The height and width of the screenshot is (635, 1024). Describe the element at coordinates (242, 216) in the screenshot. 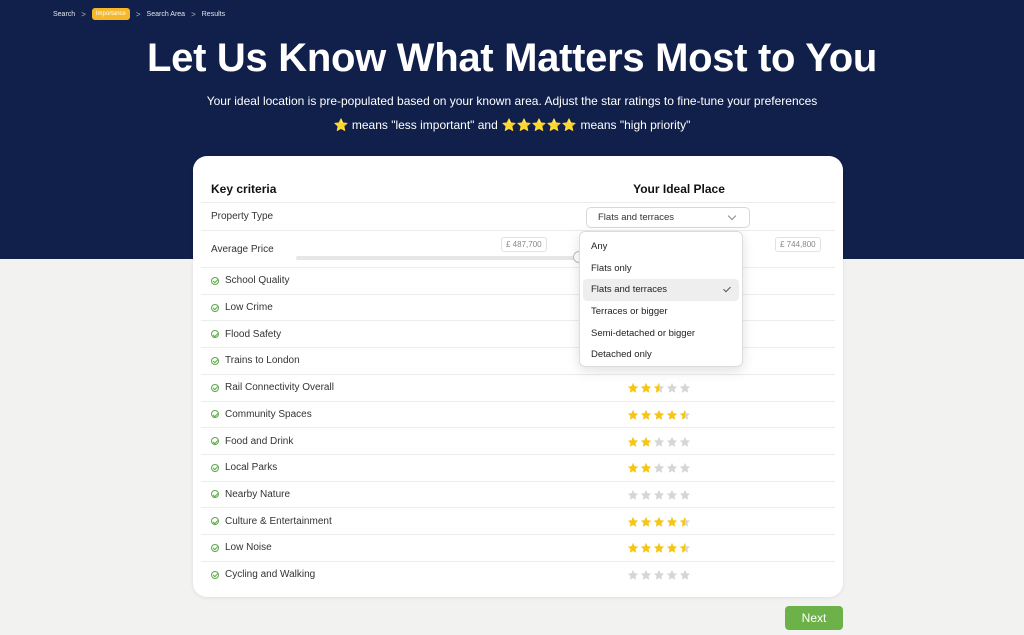

I see `property-type-label: Property Type` at that location.